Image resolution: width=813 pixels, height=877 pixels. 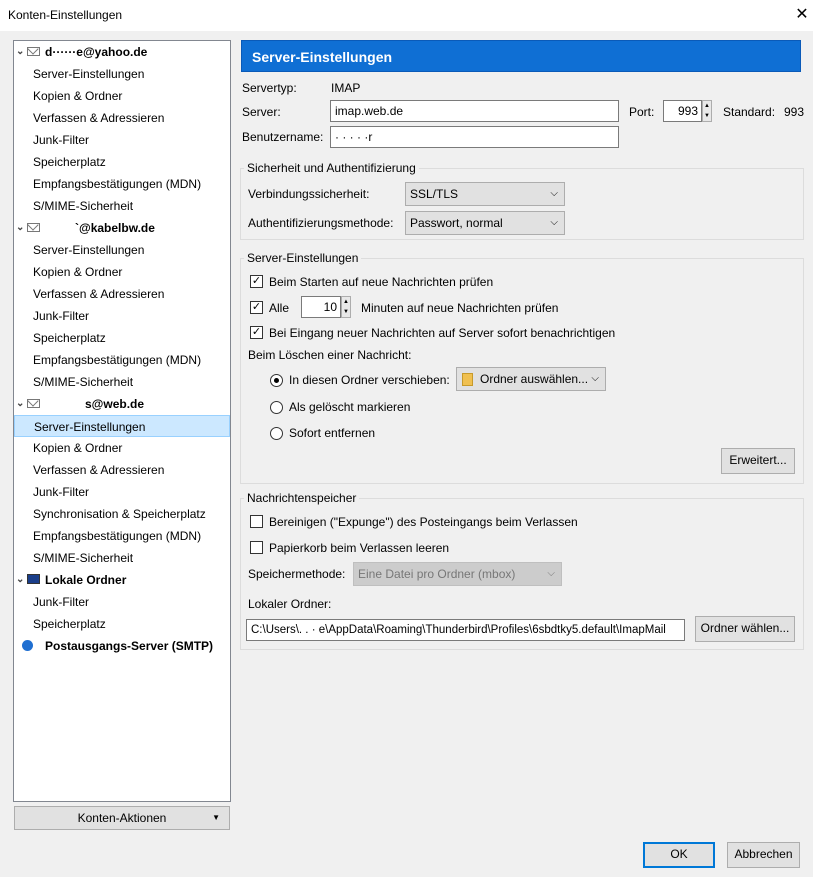 I want to click on check-every-checkbox: ✓, so click(x=256, y=307).